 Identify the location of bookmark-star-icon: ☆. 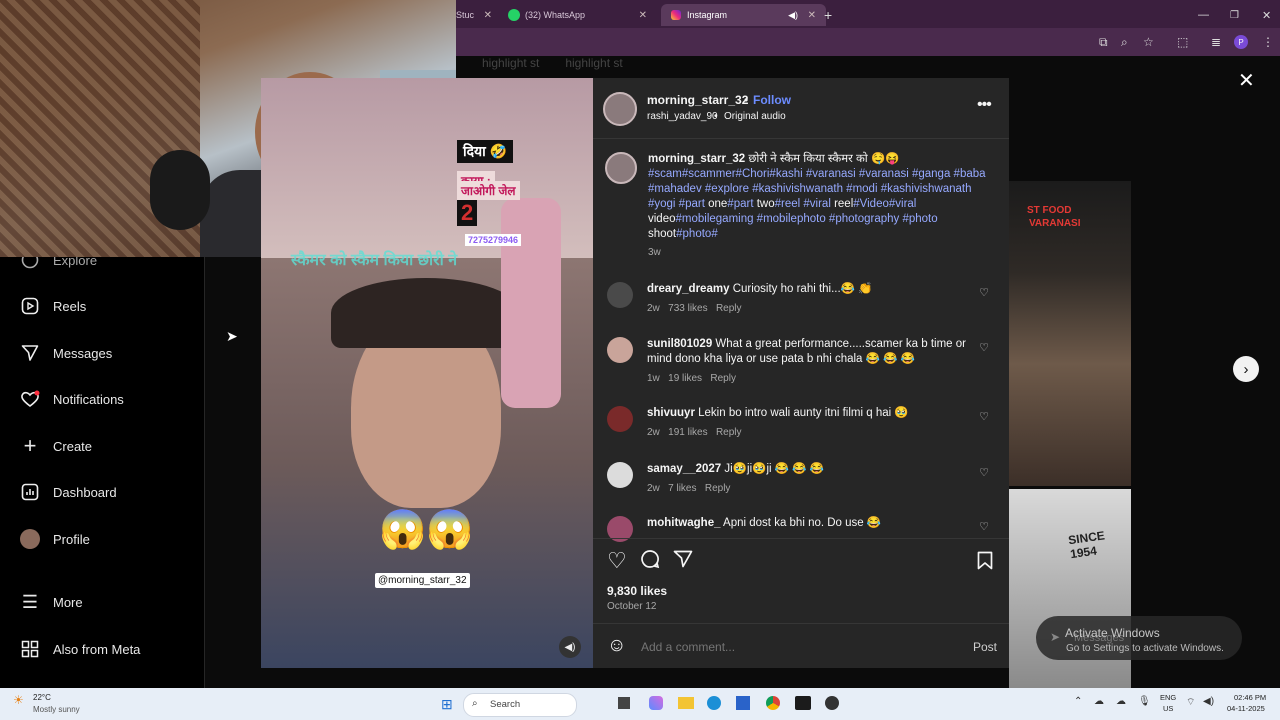
(1148, 42).